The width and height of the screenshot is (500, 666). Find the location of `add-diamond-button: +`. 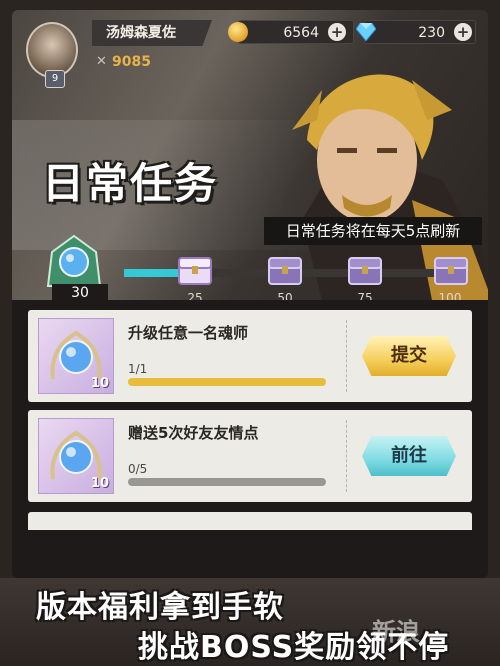

add-diamond-button: + is located at coordinates (463, 32).